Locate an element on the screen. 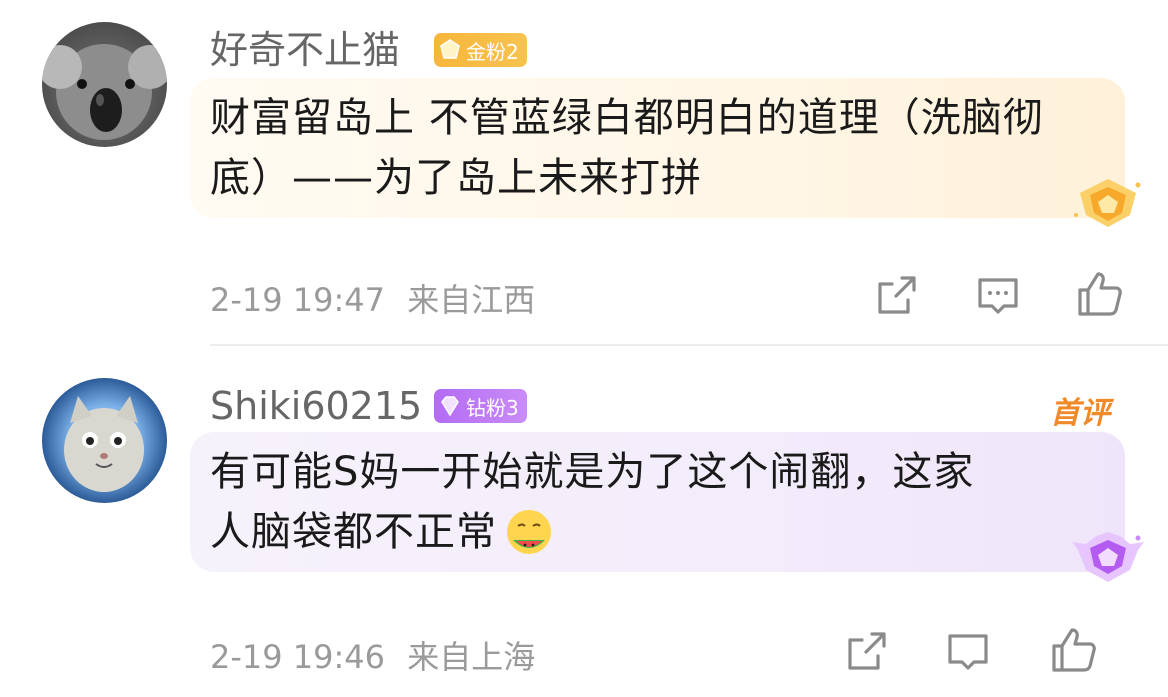  username: 好奇不止猫 is located at coordinates (305, 50).